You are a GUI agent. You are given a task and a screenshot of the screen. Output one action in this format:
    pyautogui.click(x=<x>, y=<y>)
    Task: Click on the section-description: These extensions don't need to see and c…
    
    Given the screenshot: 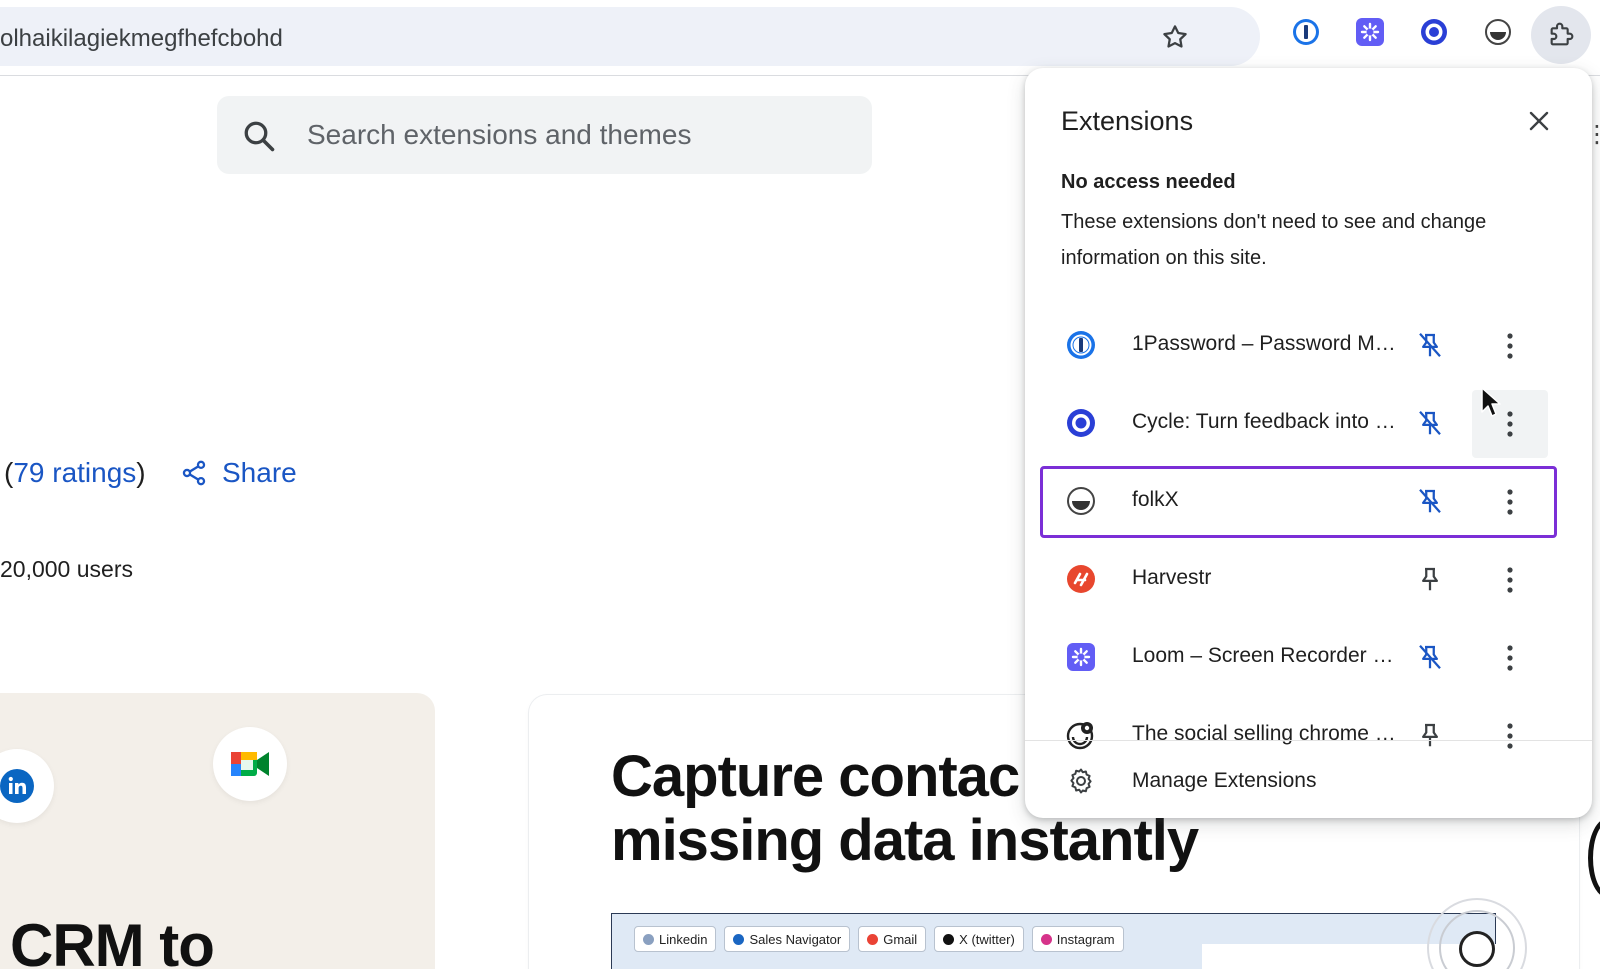 What is the action you would take?
    pyautogui.click(x=1274, y=240)
    